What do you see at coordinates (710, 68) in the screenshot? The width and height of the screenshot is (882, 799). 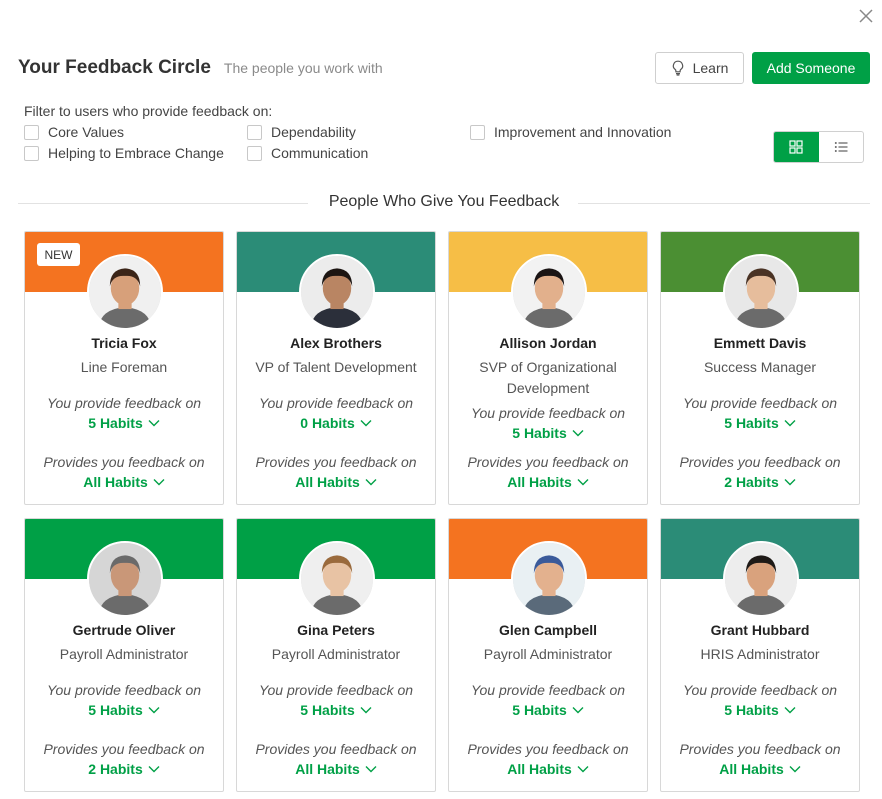 I see `learn-button-label: Learn` at bounding box center [710, 68].